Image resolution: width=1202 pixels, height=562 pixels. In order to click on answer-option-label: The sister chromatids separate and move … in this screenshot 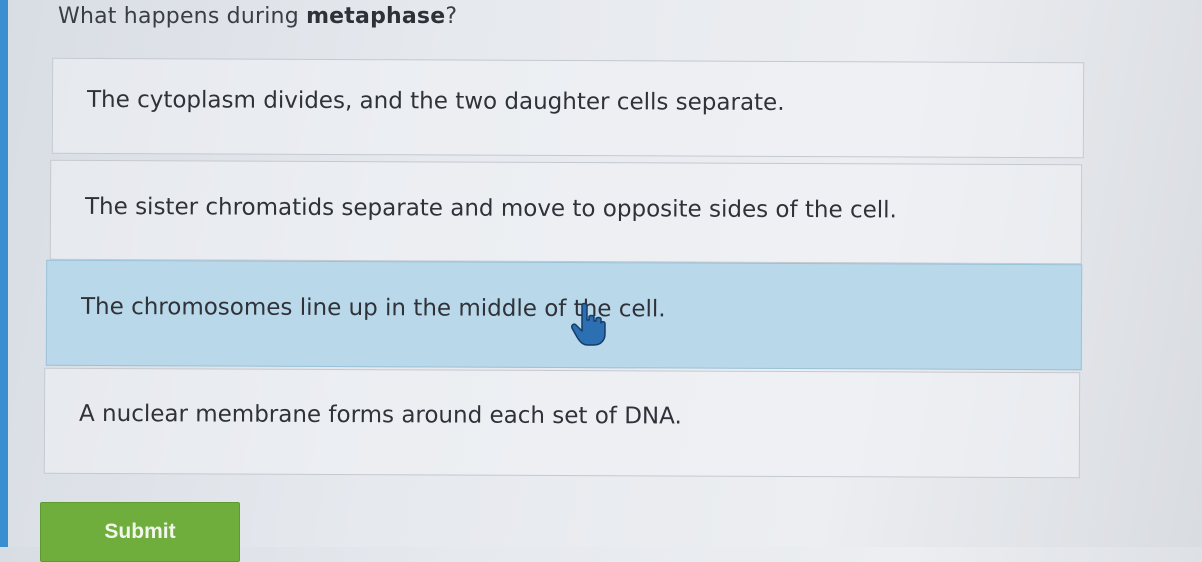, I will do `click(490, 208)`.